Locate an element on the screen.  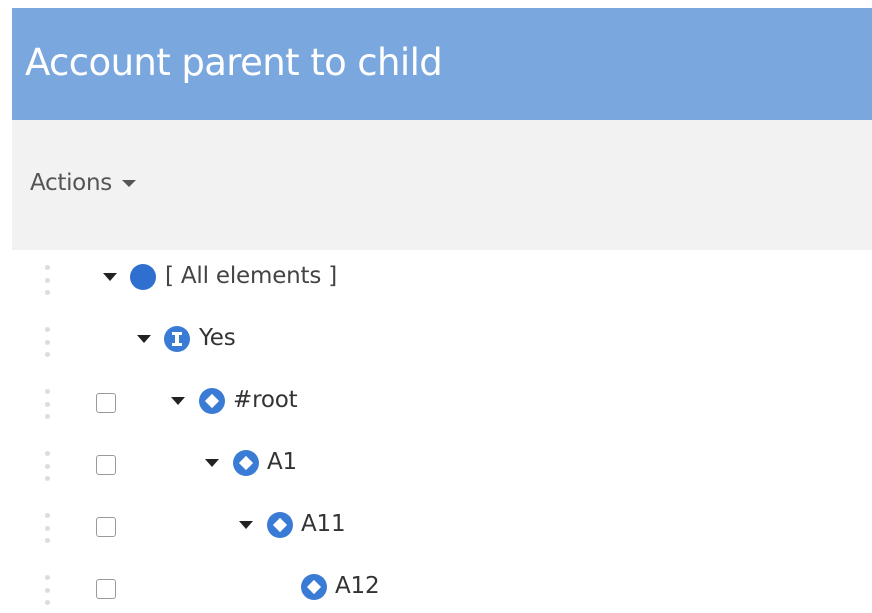
tree-row-all-elements: [ All elements ] is located at coordinates (442, 281).